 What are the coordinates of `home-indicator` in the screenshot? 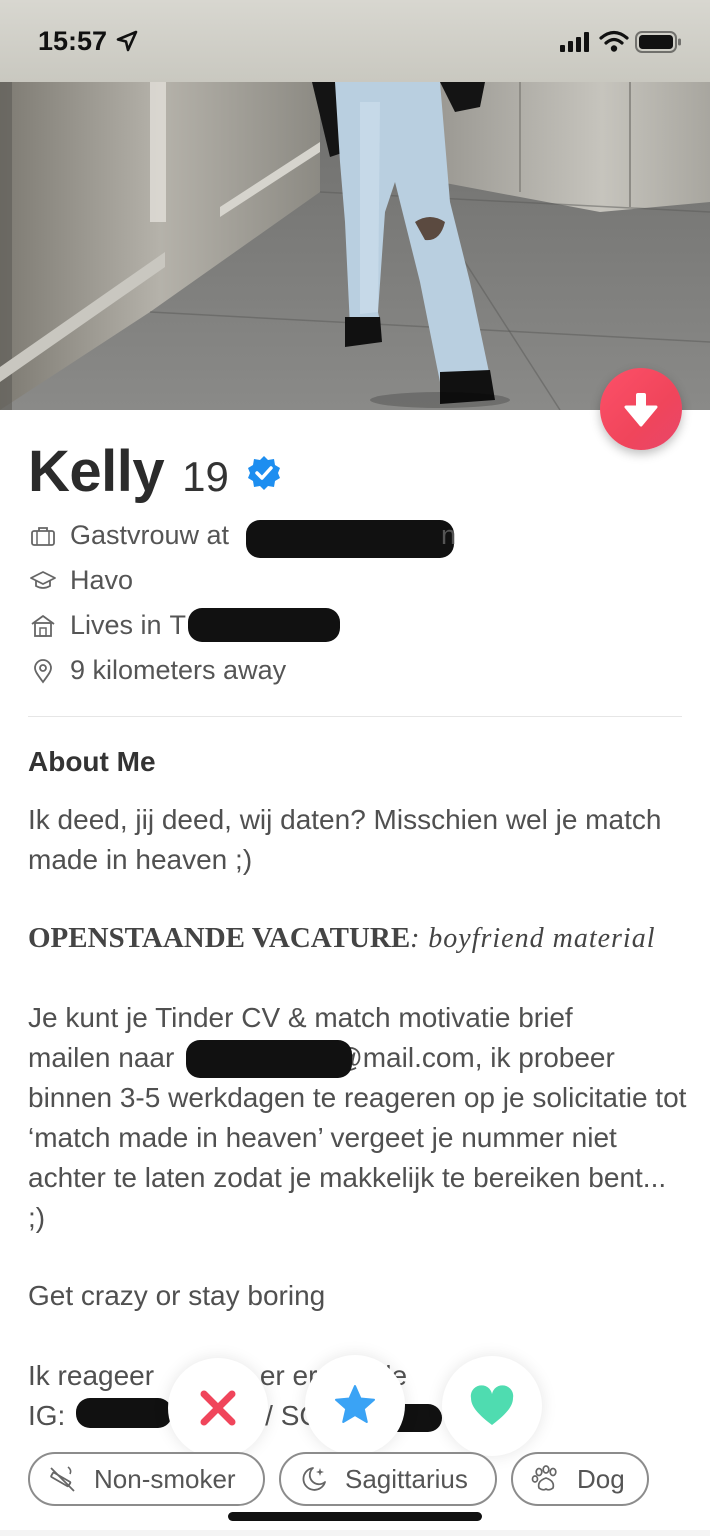 It's located at (355, 1516).